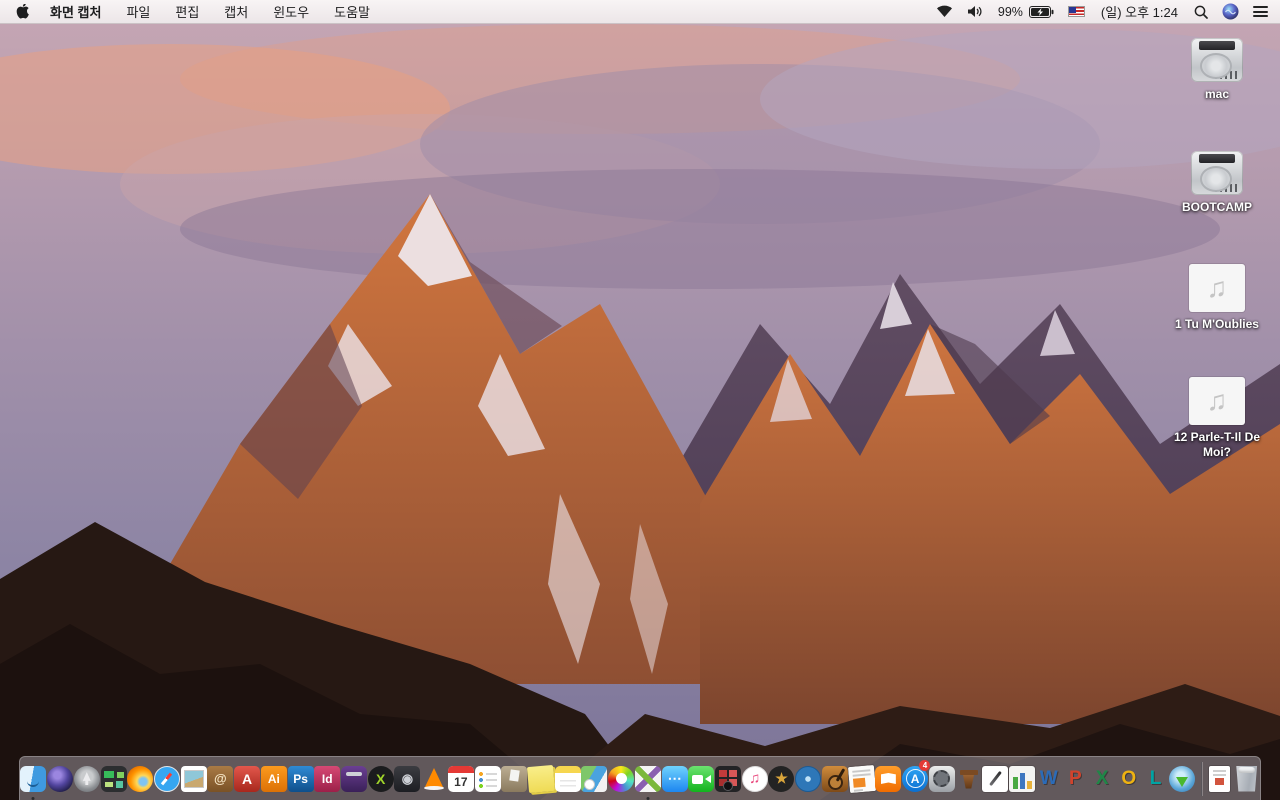  What do you see at coordinates (247, 779) in the screenshot?
I see `dock-acrobat-icon: A` at bounding box center [247, 779].